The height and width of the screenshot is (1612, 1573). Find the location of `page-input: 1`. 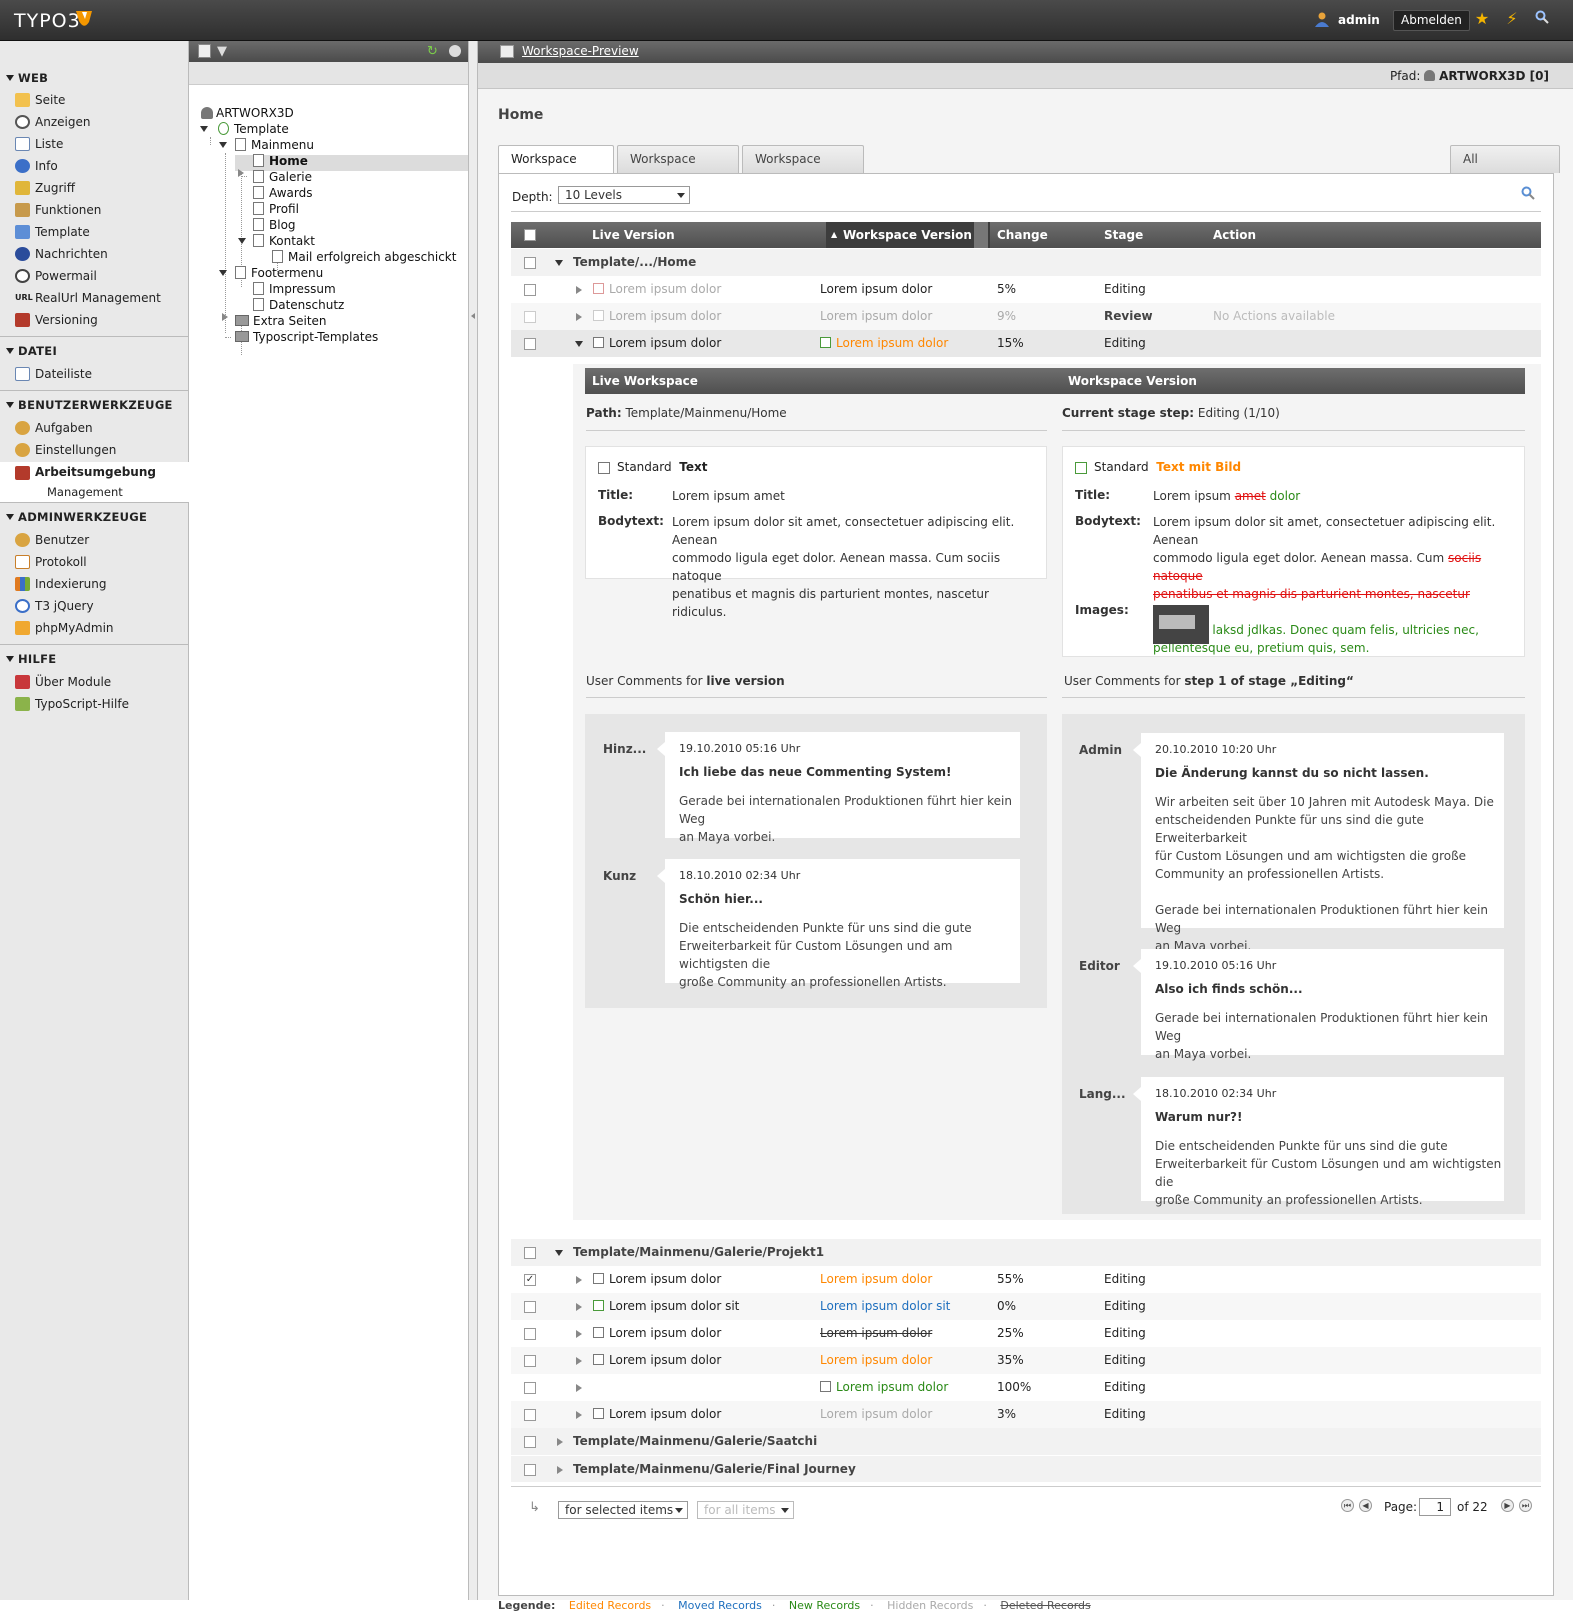

page-input: 1 is located at coordinates (1435, 1507).